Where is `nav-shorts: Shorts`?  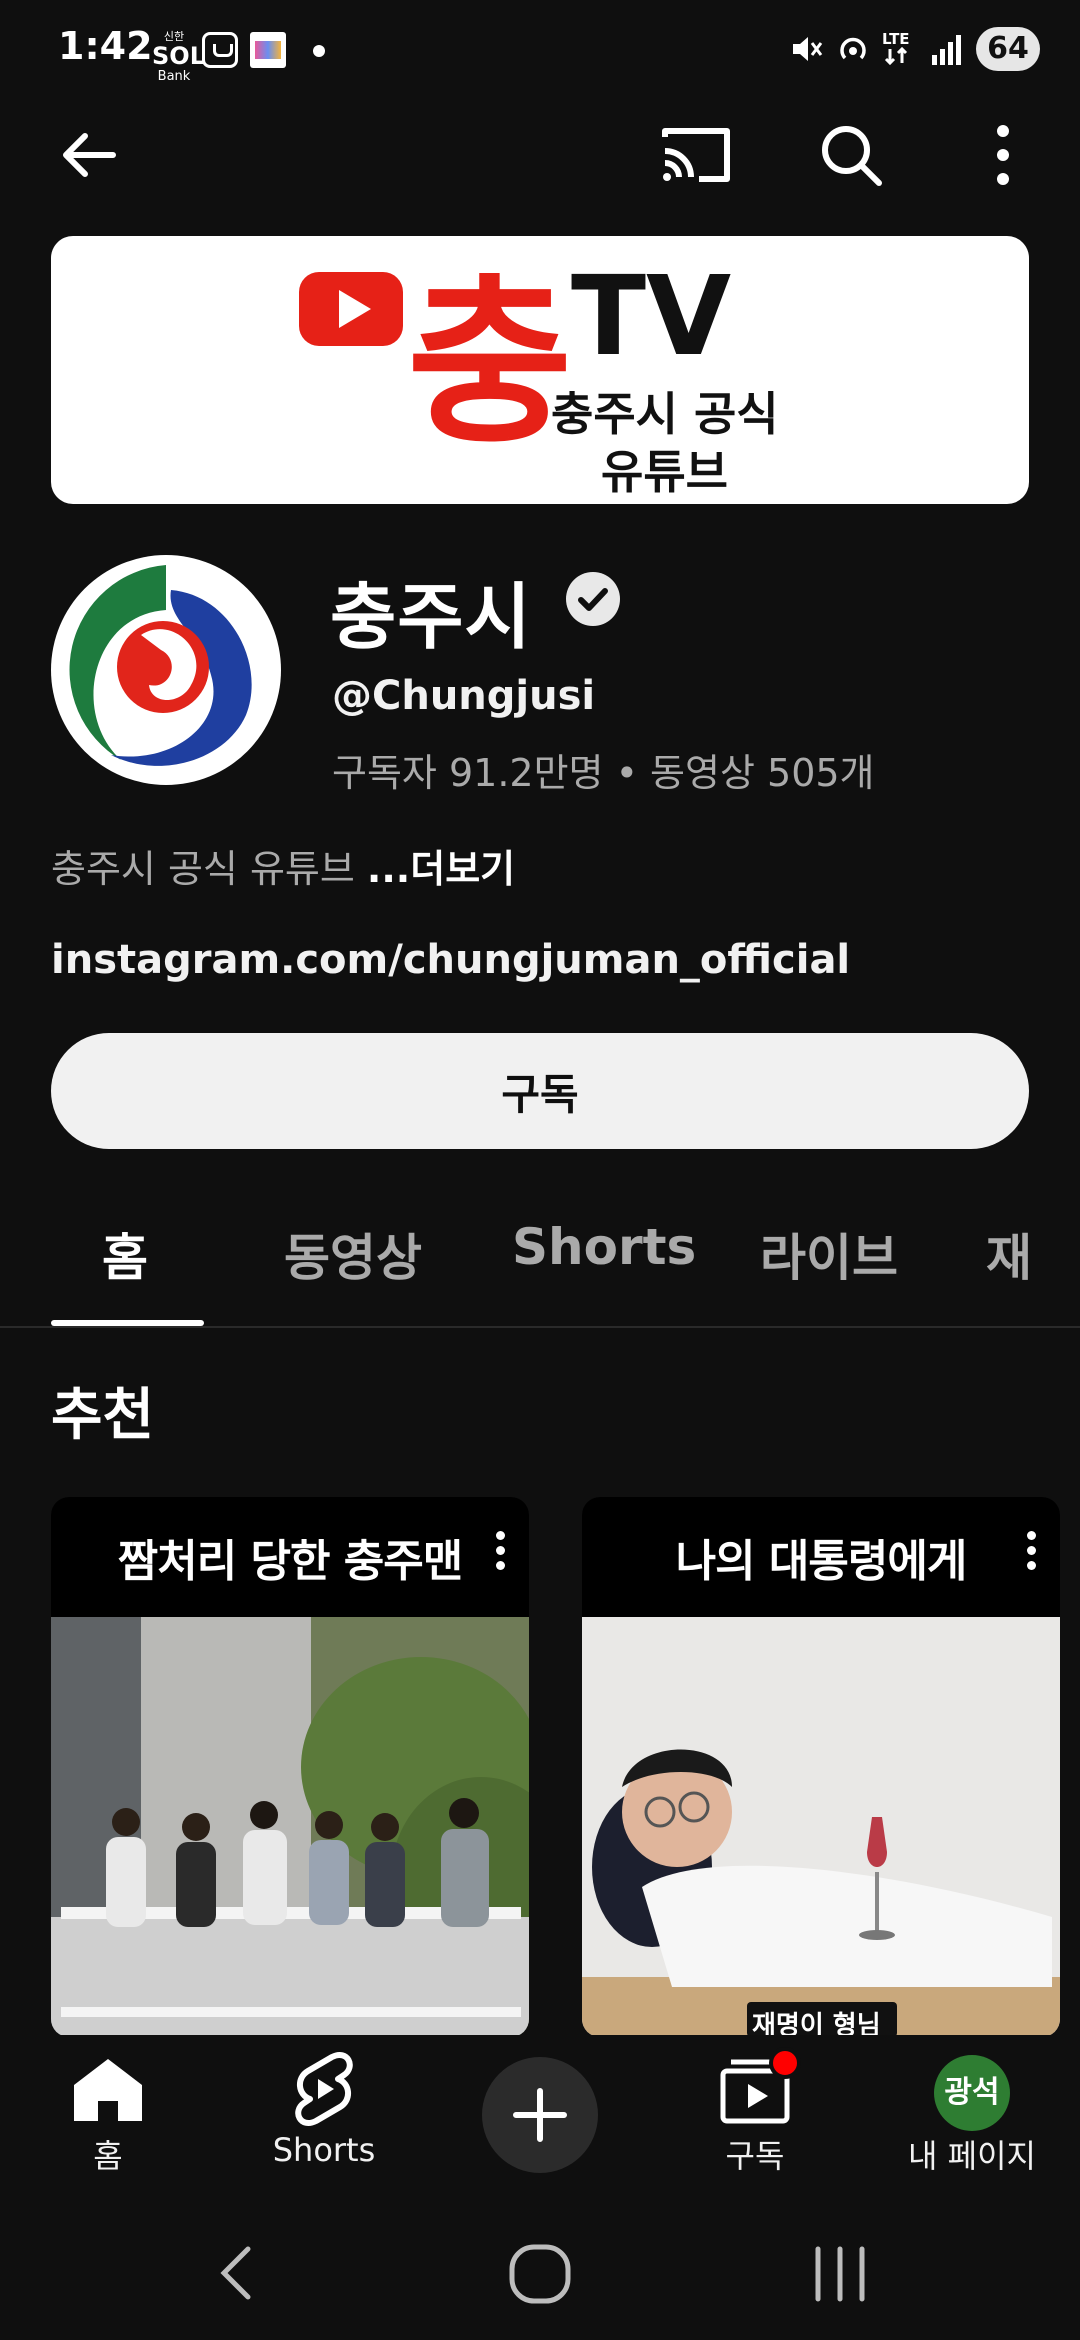
nav-shorts: Shorts is located at coordinates (324, 2120).